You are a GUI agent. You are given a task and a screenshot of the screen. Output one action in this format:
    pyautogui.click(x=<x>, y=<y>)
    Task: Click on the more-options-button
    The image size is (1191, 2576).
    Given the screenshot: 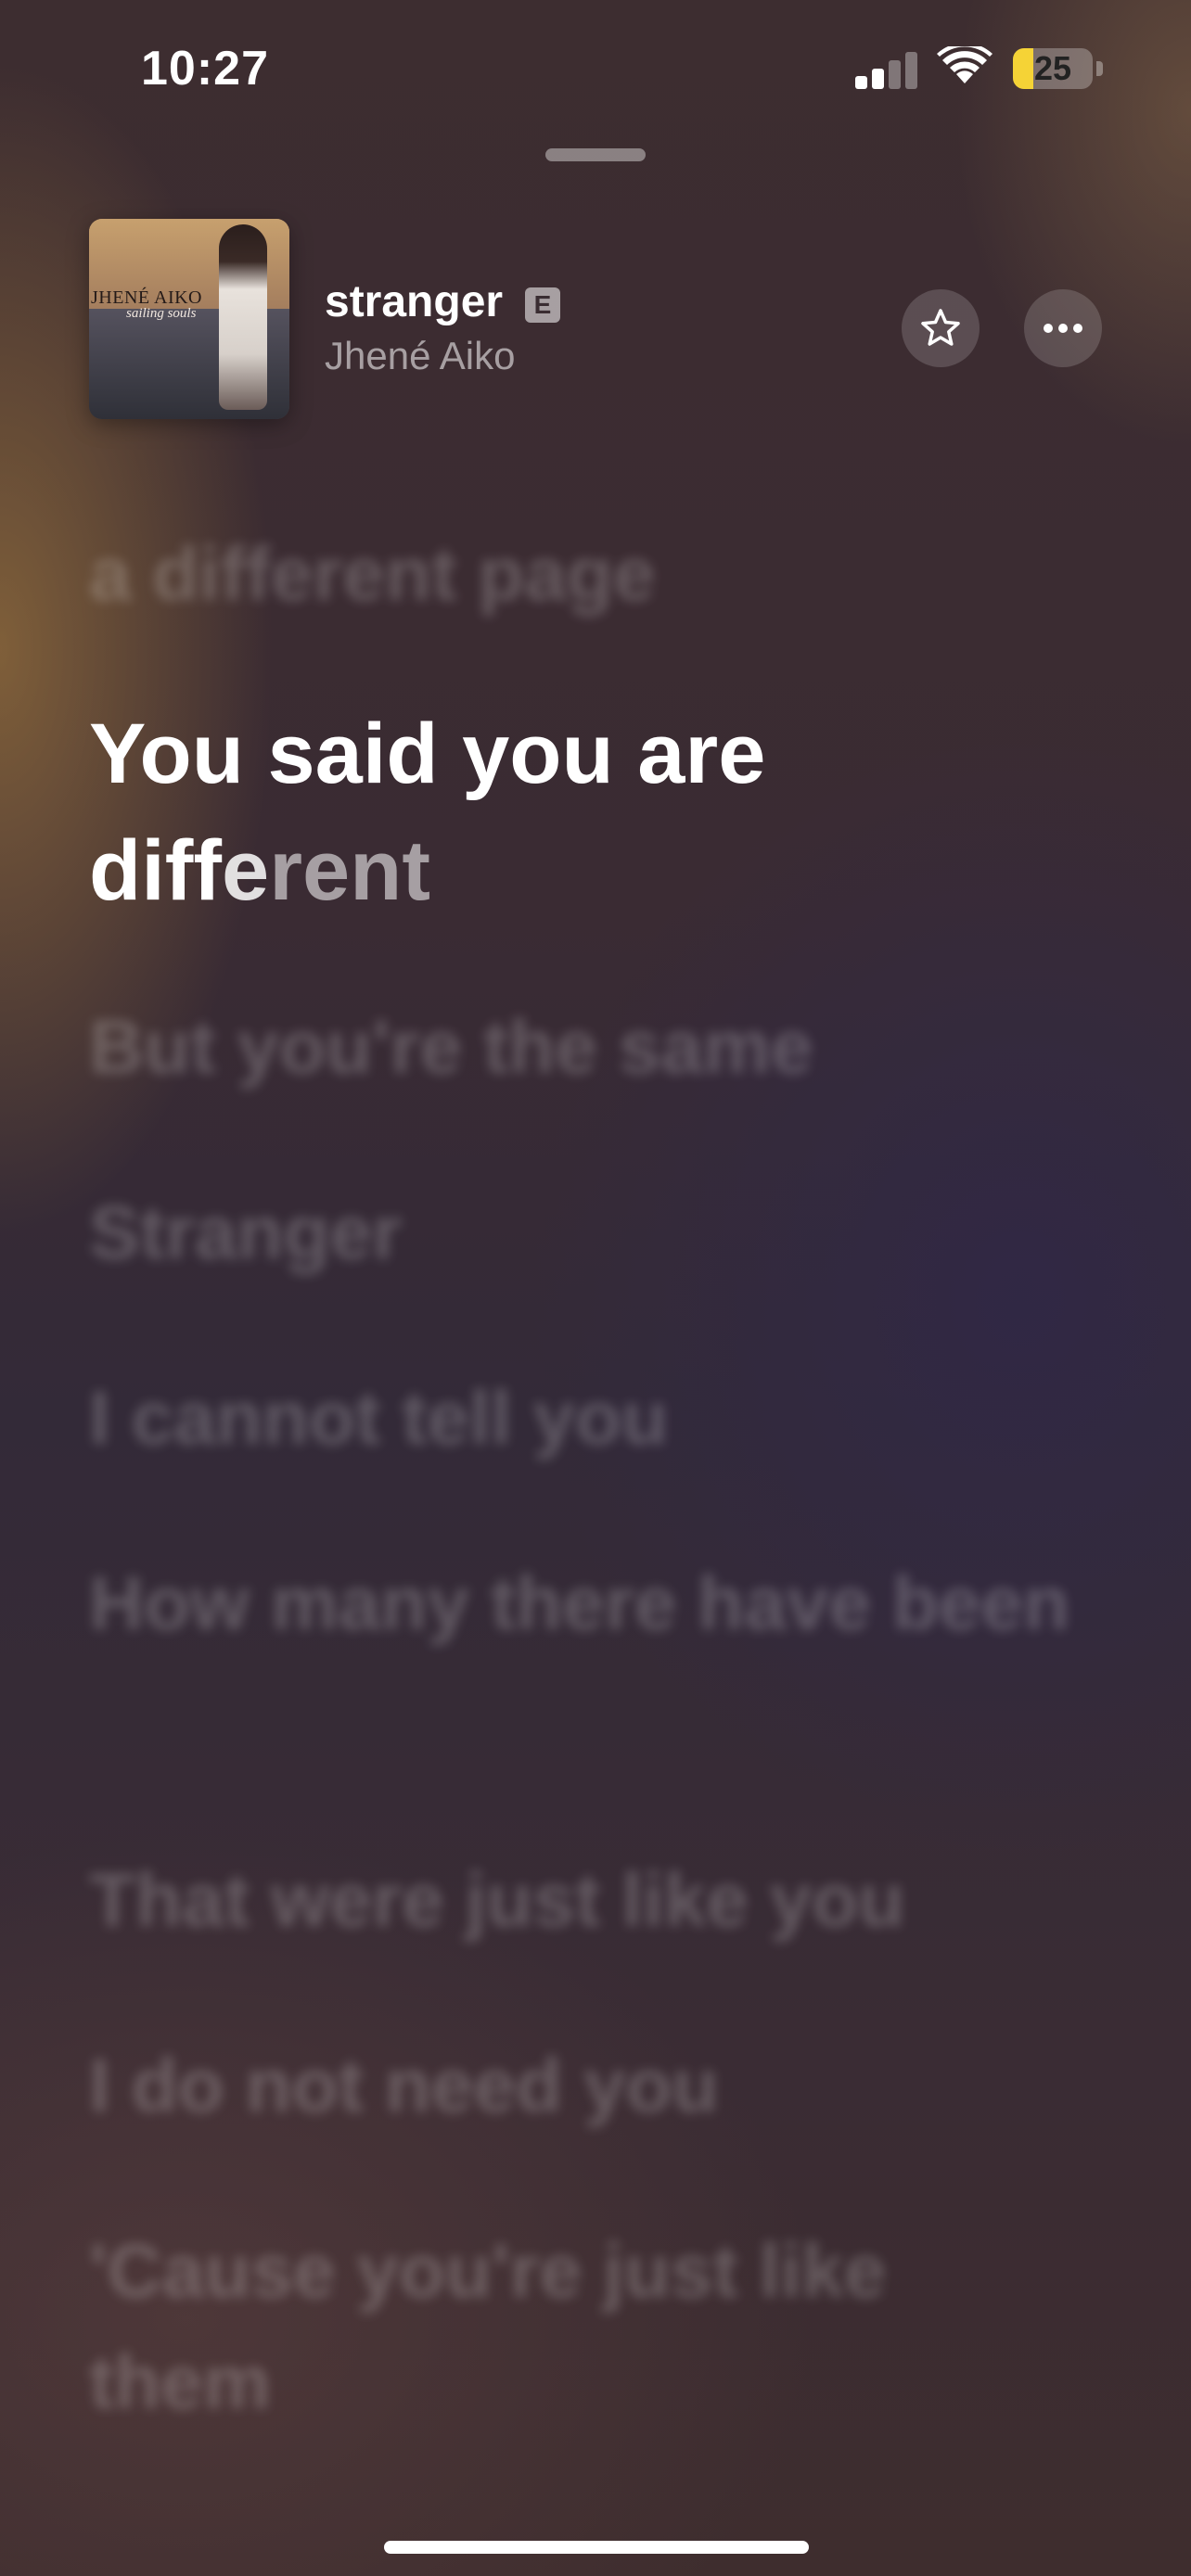 What is the action you would take?
    pyautogui.click(x=1063, y=328)
    